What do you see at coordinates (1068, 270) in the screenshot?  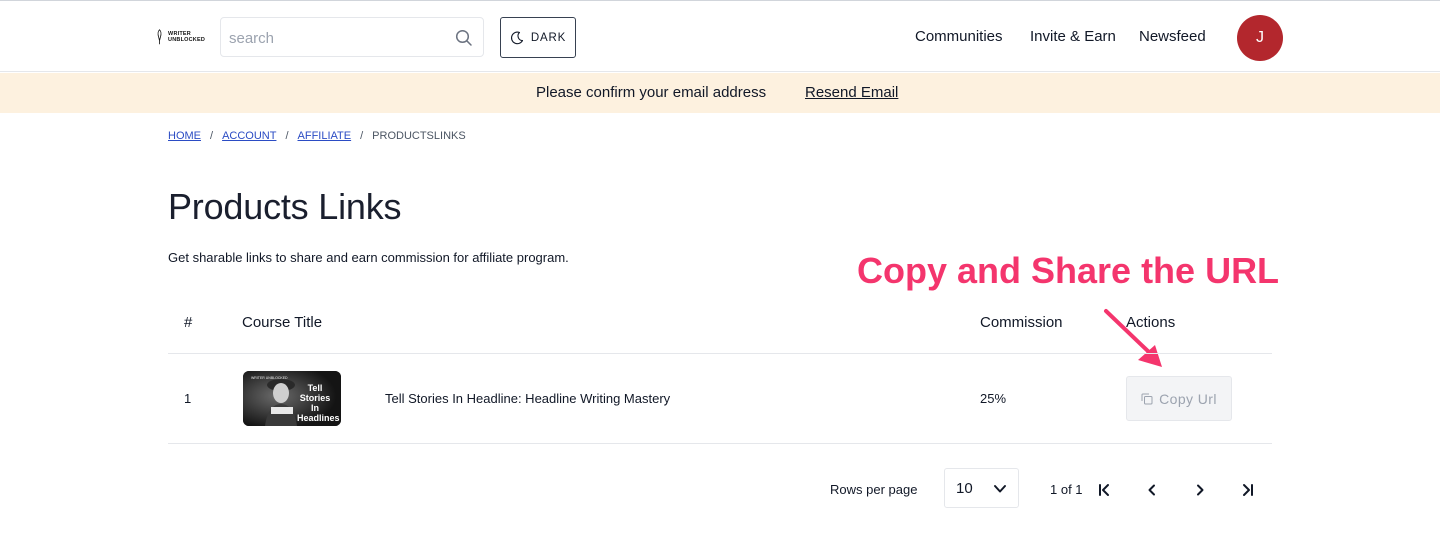 I see `annotation-text: Copy and Share the URL` at bounding box center [1068, 270].